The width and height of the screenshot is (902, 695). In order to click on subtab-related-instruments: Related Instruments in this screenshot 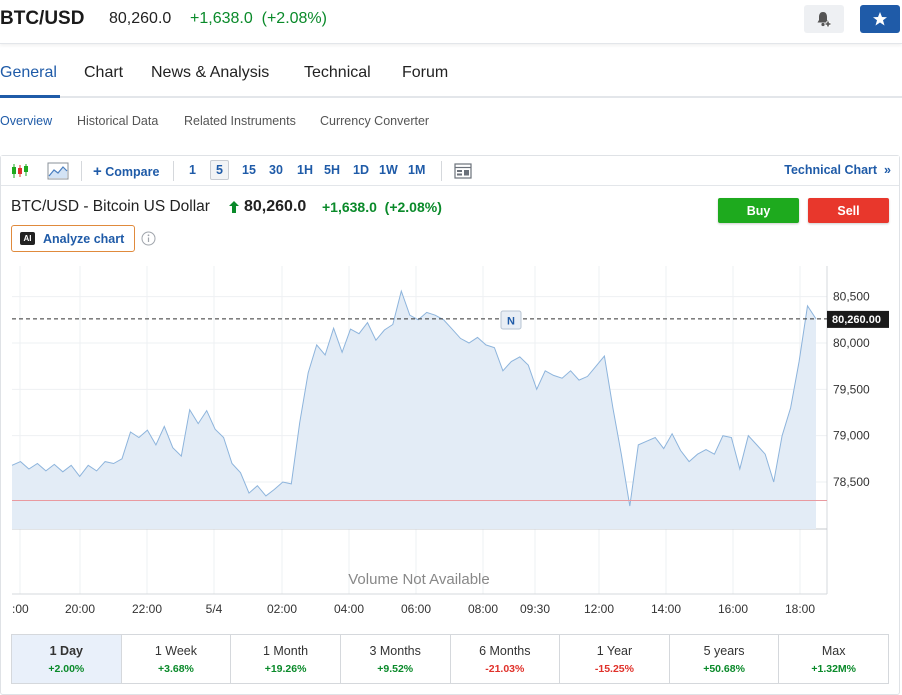, I will do `click(240, 121)`.